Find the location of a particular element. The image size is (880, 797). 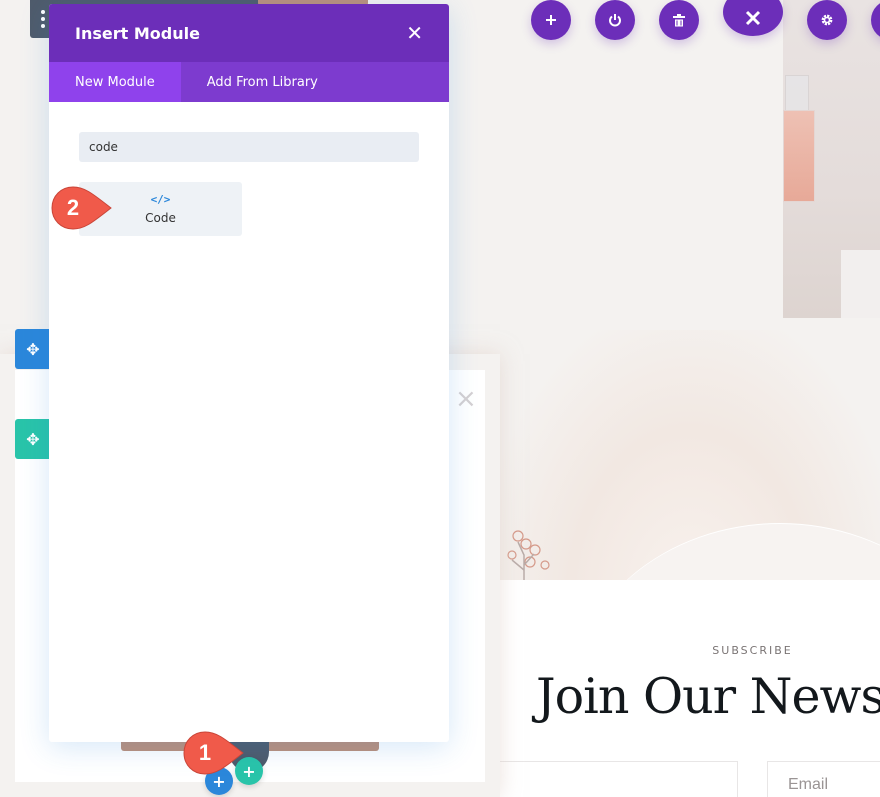

toolbar-power-button is located at coordinates (615, 20).